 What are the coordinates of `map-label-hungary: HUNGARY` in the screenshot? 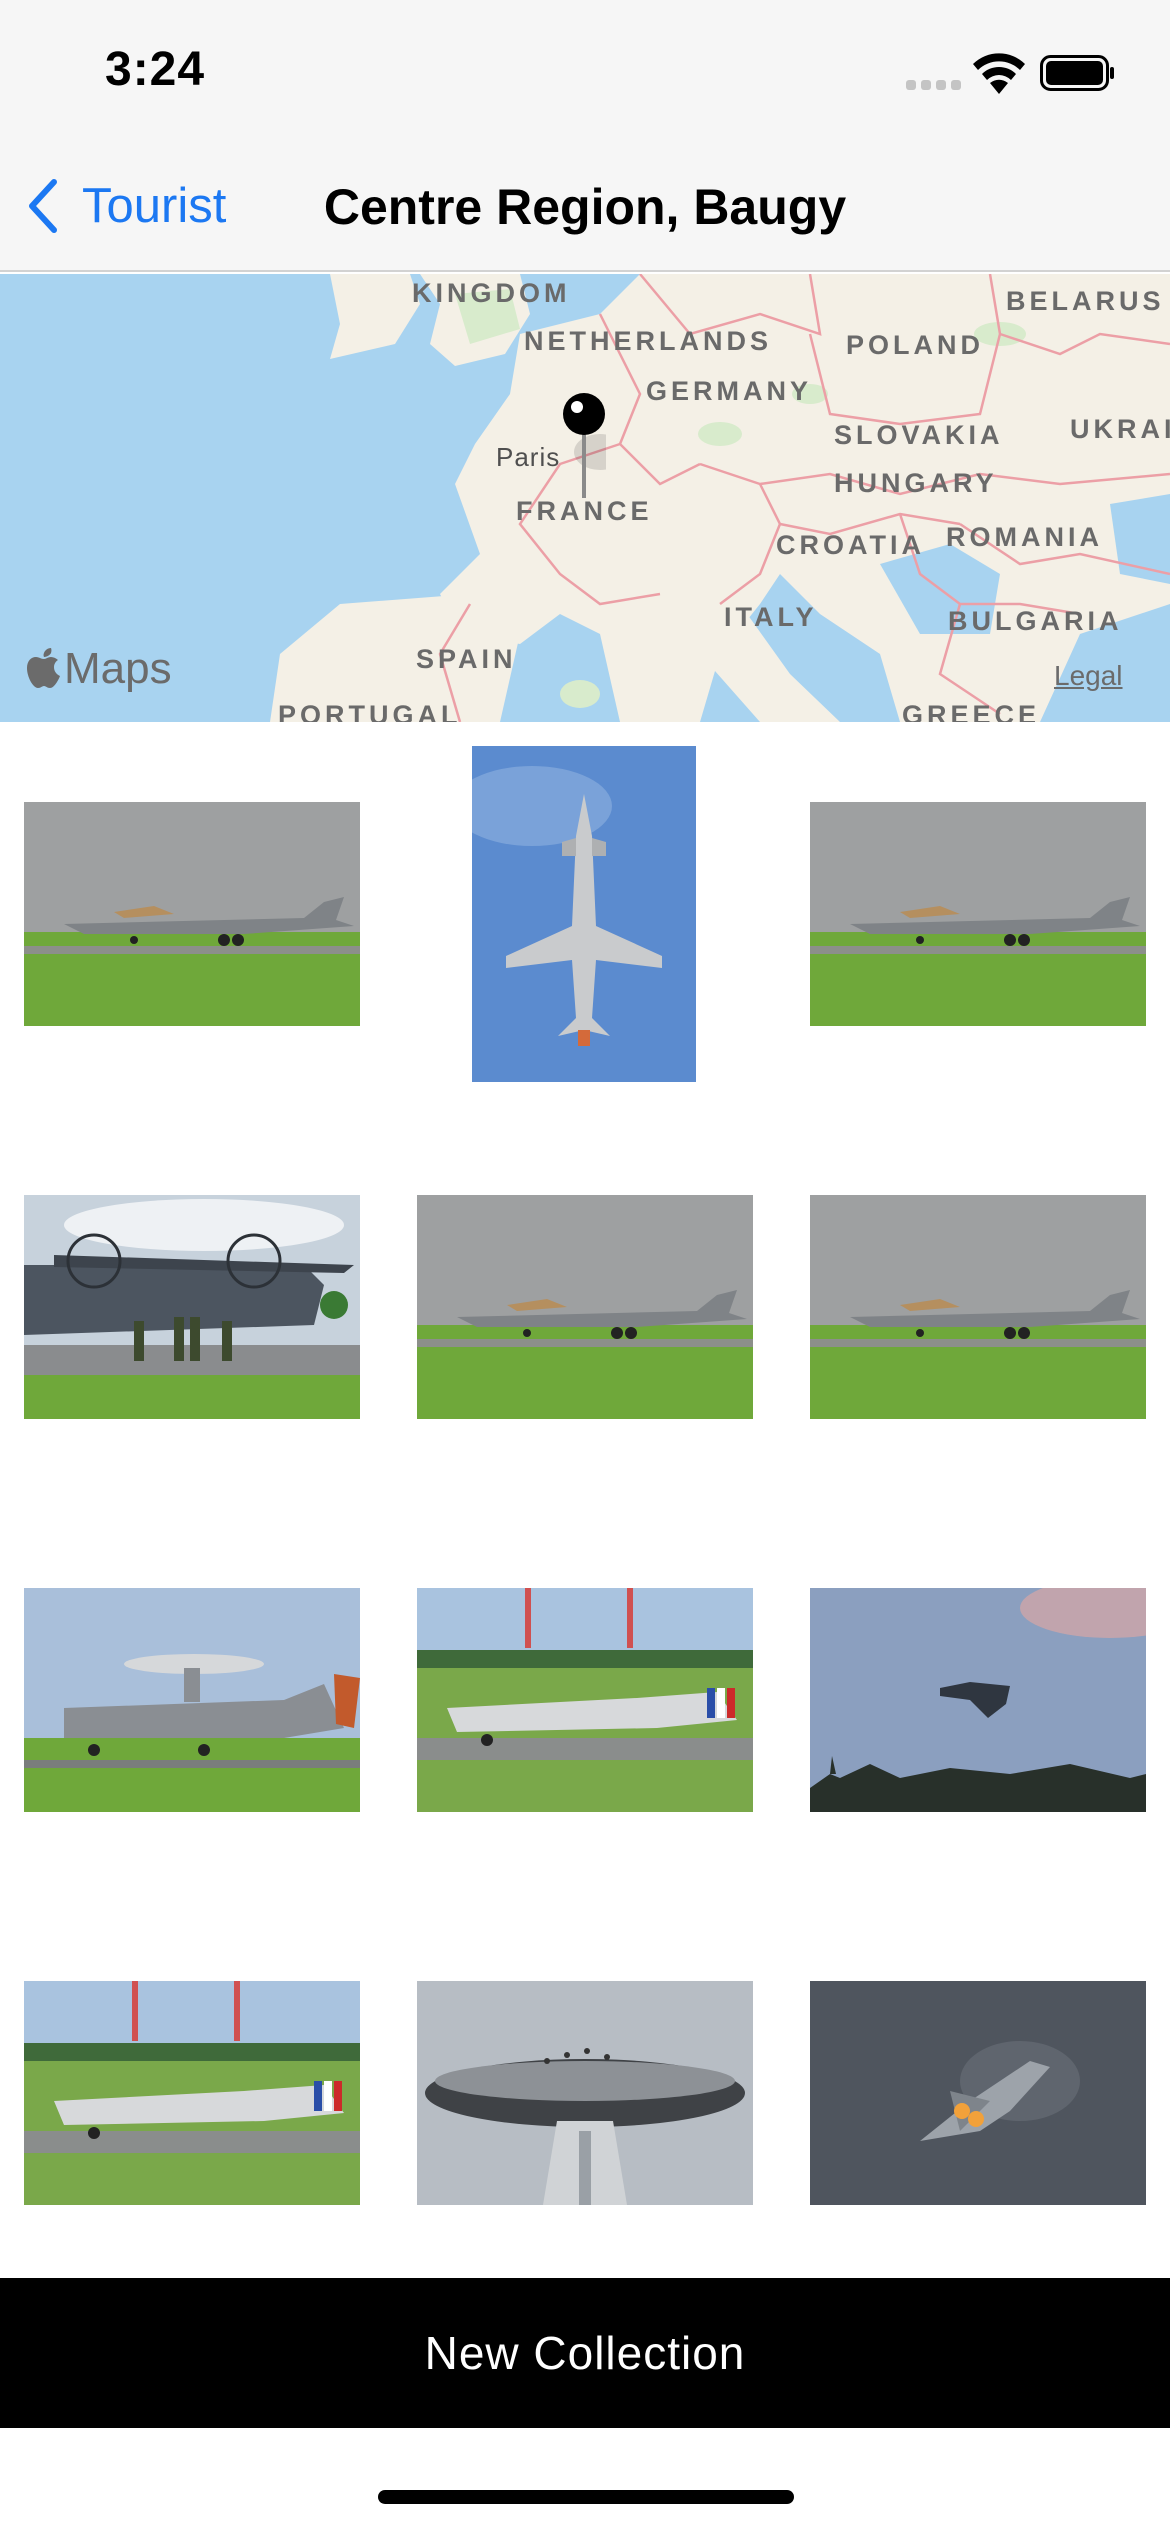 It's located at (916, 483).